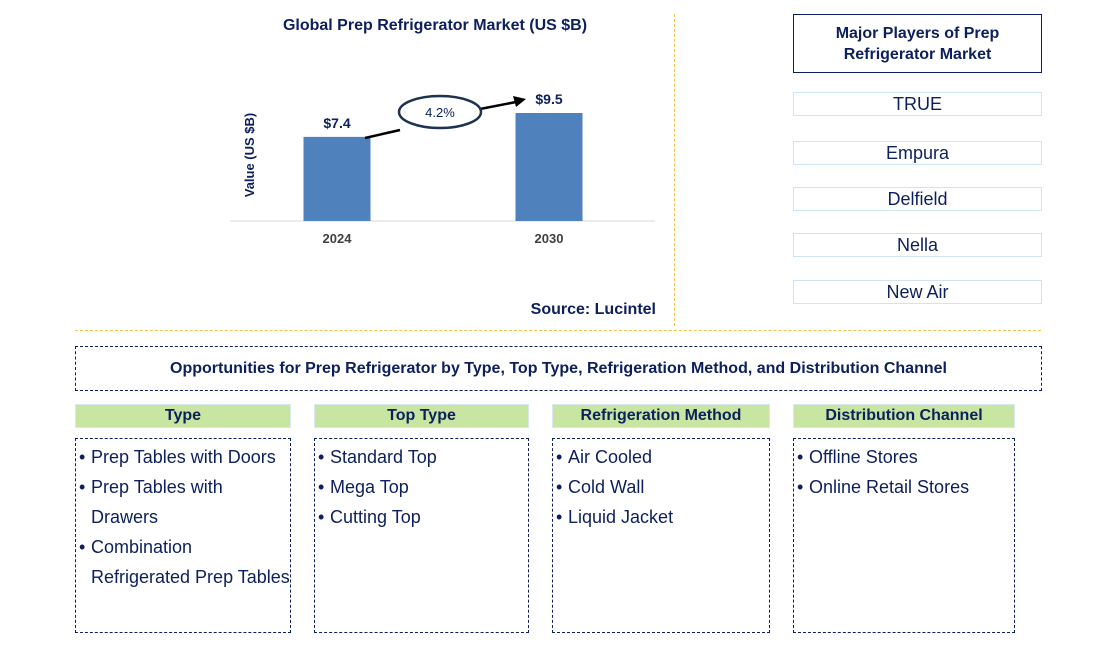  Describe the element at coordinates (674, 170) in the screenshot. I see `vertical-divider` at that location.